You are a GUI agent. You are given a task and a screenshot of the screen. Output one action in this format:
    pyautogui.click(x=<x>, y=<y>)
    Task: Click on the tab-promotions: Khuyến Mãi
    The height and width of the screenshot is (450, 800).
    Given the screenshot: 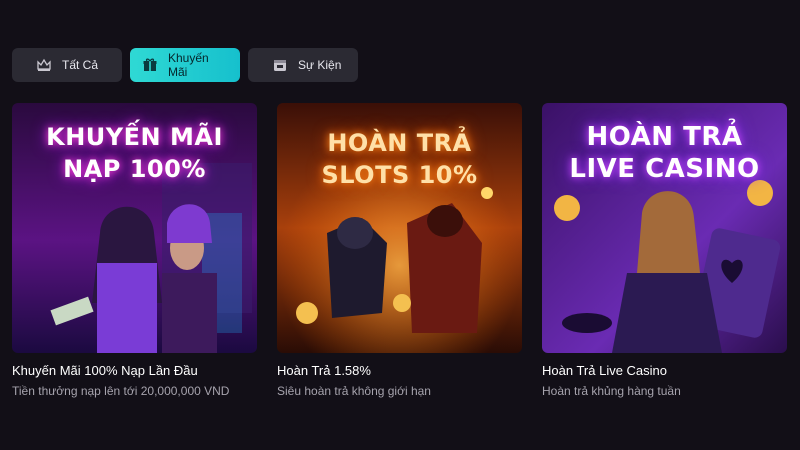 What is the action you would take?
    pyautogui.click(x=185, y=65)
    